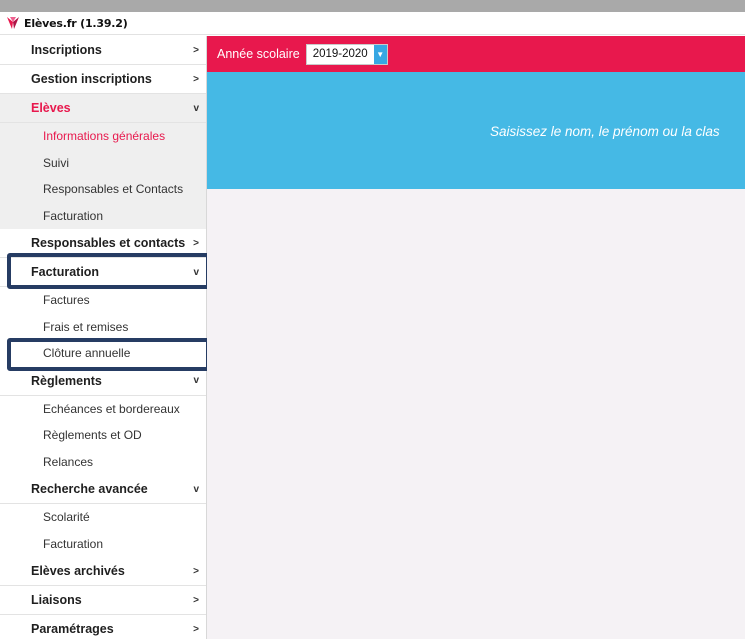  What do you see at coordinates (68, 461) in the screenshot?
I see `sidebar-subitem-label: Relances` at bounding box center [68, 461].